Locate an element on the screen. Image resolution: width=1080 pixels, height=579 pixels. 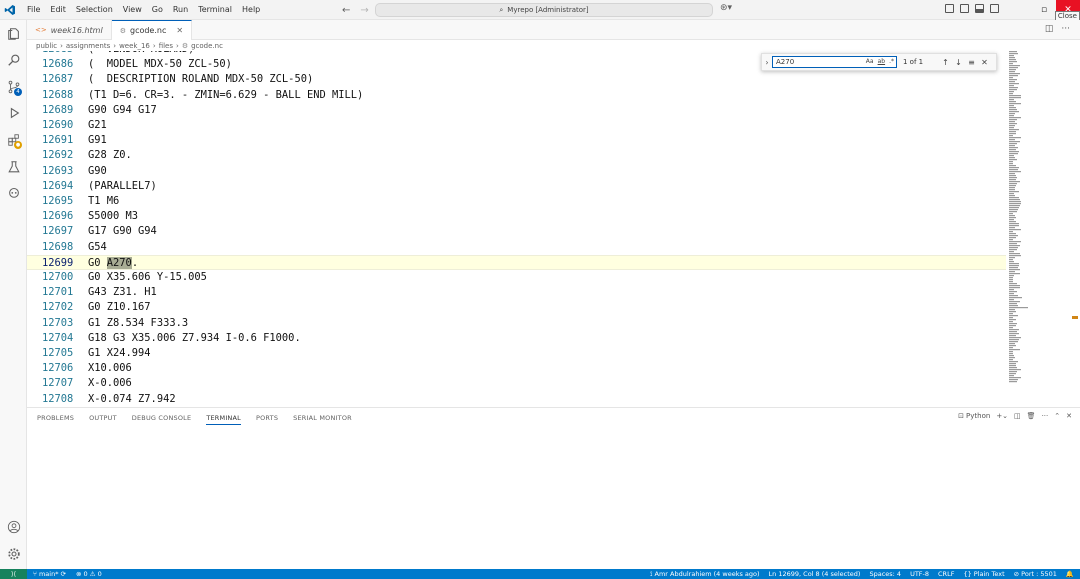
settings-gear-icon is located at coordinates (13, 554).